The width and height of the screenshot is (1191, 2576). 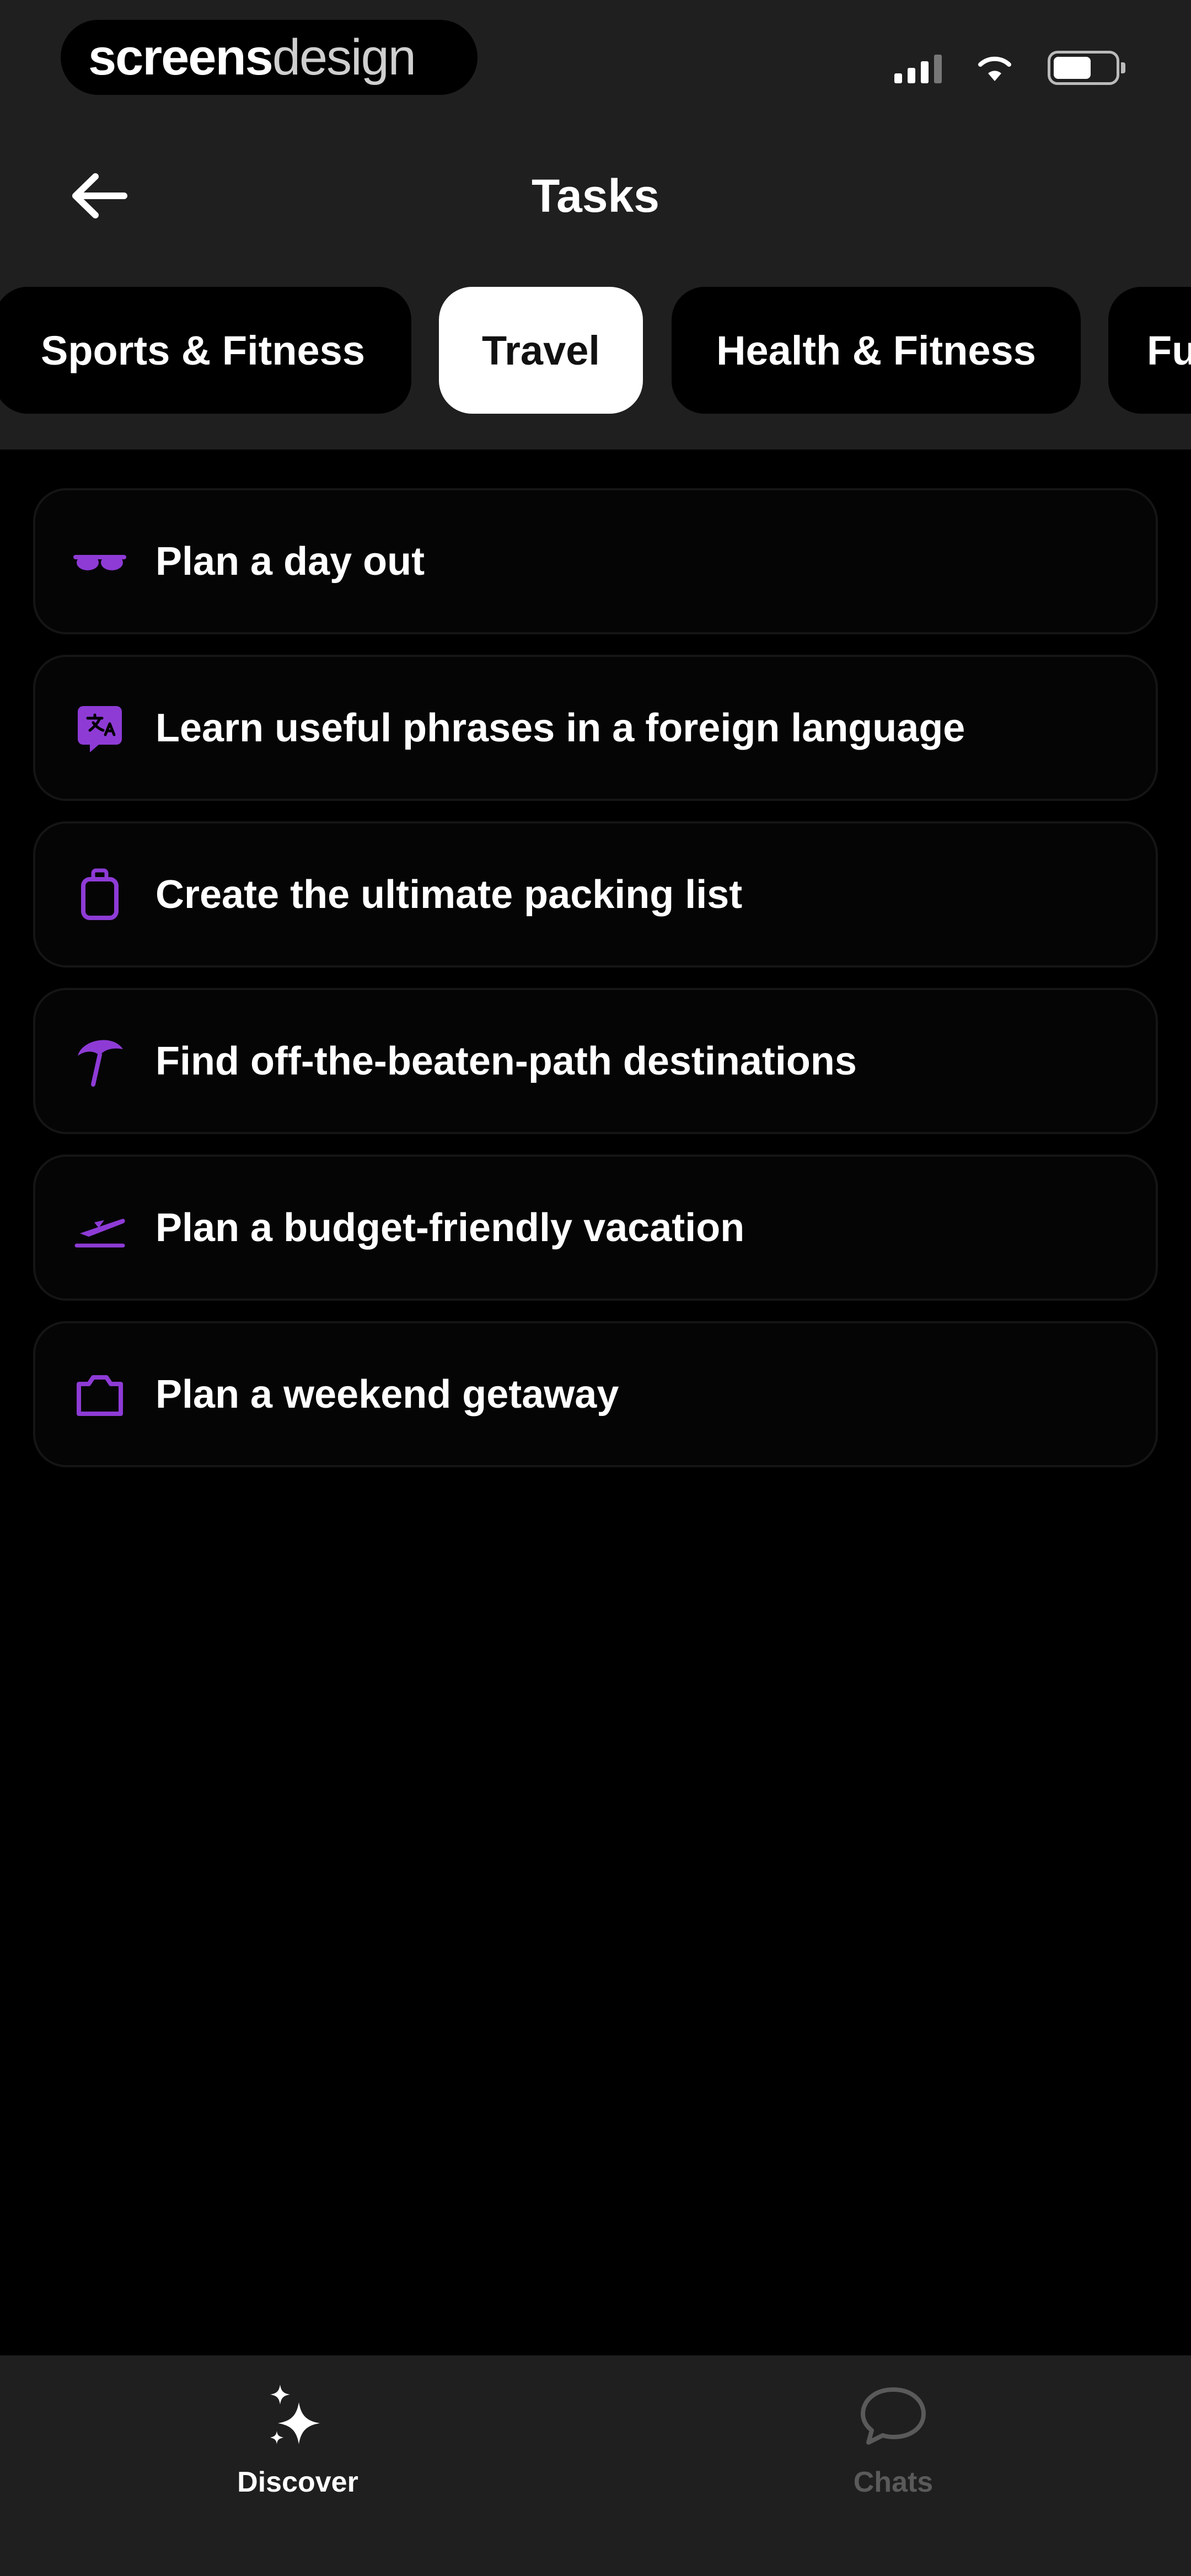 What do you see at coordinates (100, 561) in the screenshot?
I see `sunglasses-icon` at bounding box center [100, 561].